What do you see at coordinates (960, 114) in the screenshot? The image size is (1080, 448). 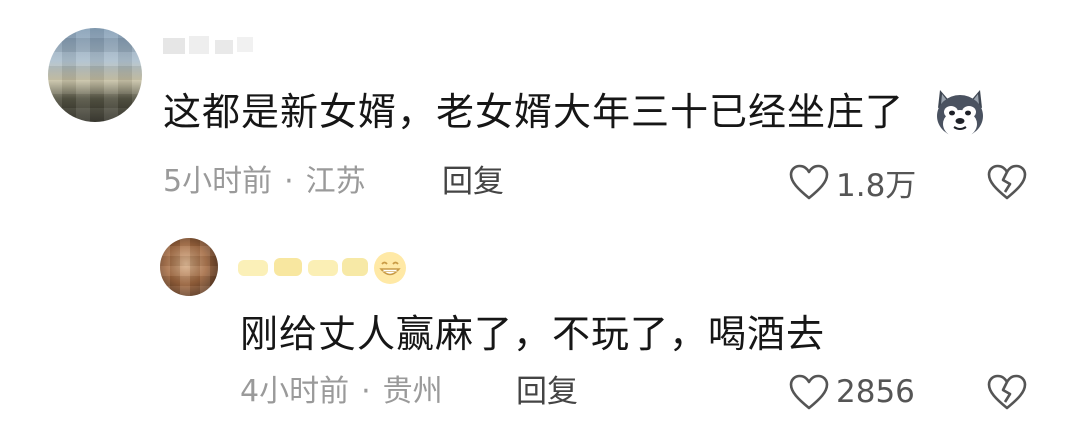 I see `husky-dog-emoji` at bounding box center [960, 114].